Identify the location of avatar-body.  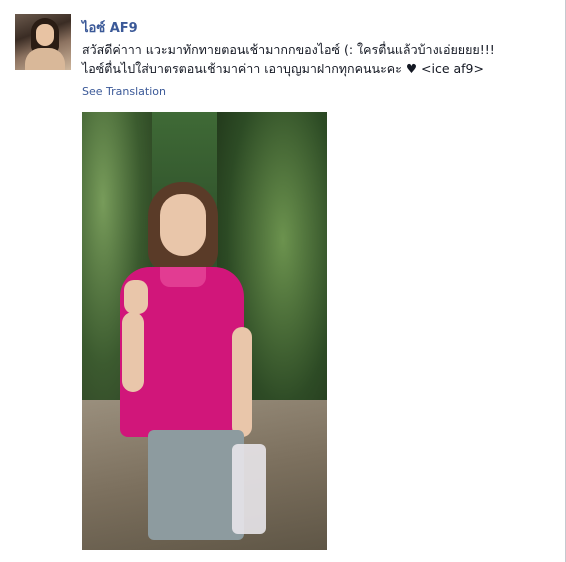
(45, 59).